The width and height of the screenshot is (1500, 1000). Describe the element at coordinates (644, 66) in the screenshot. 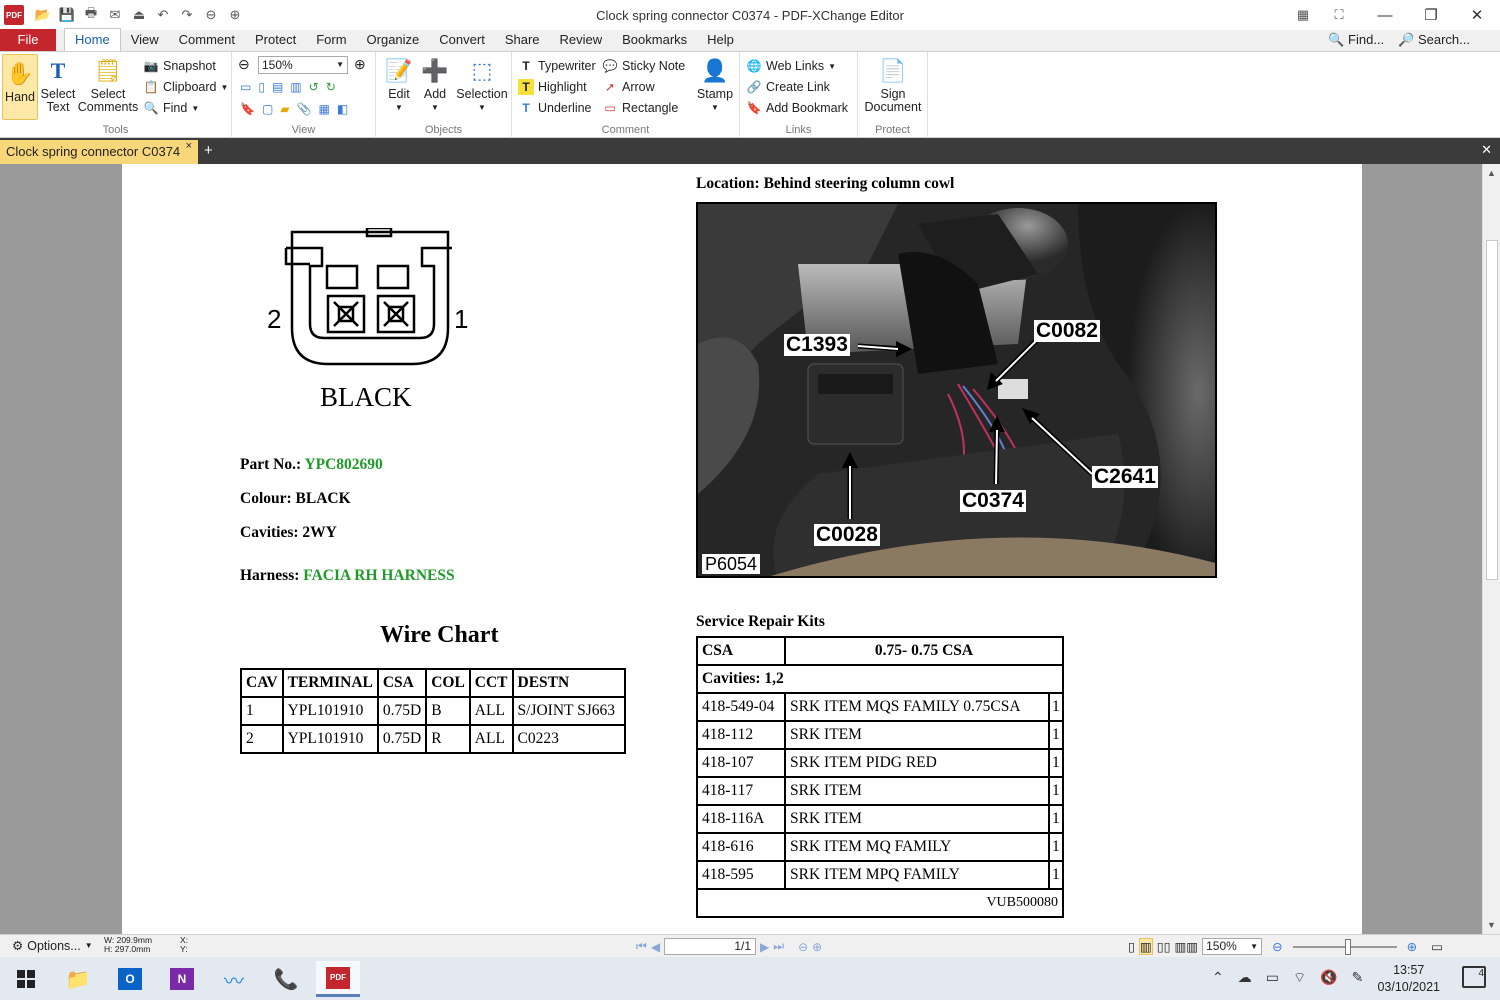

I see `sticky-note-button: 💬 Sticky Note` at that location.